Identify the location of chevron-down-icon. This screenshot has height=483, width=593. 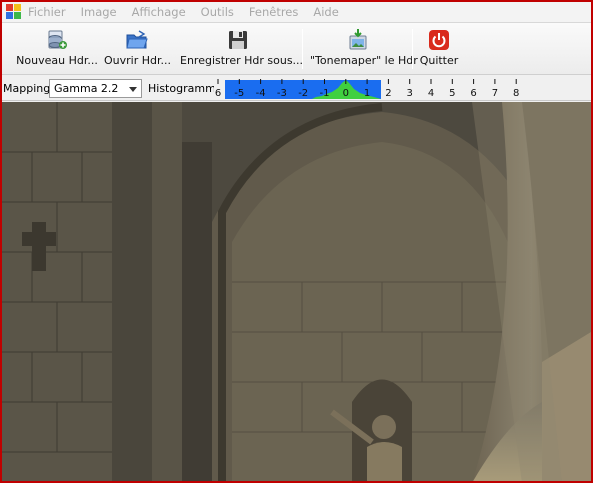
(133, 89).